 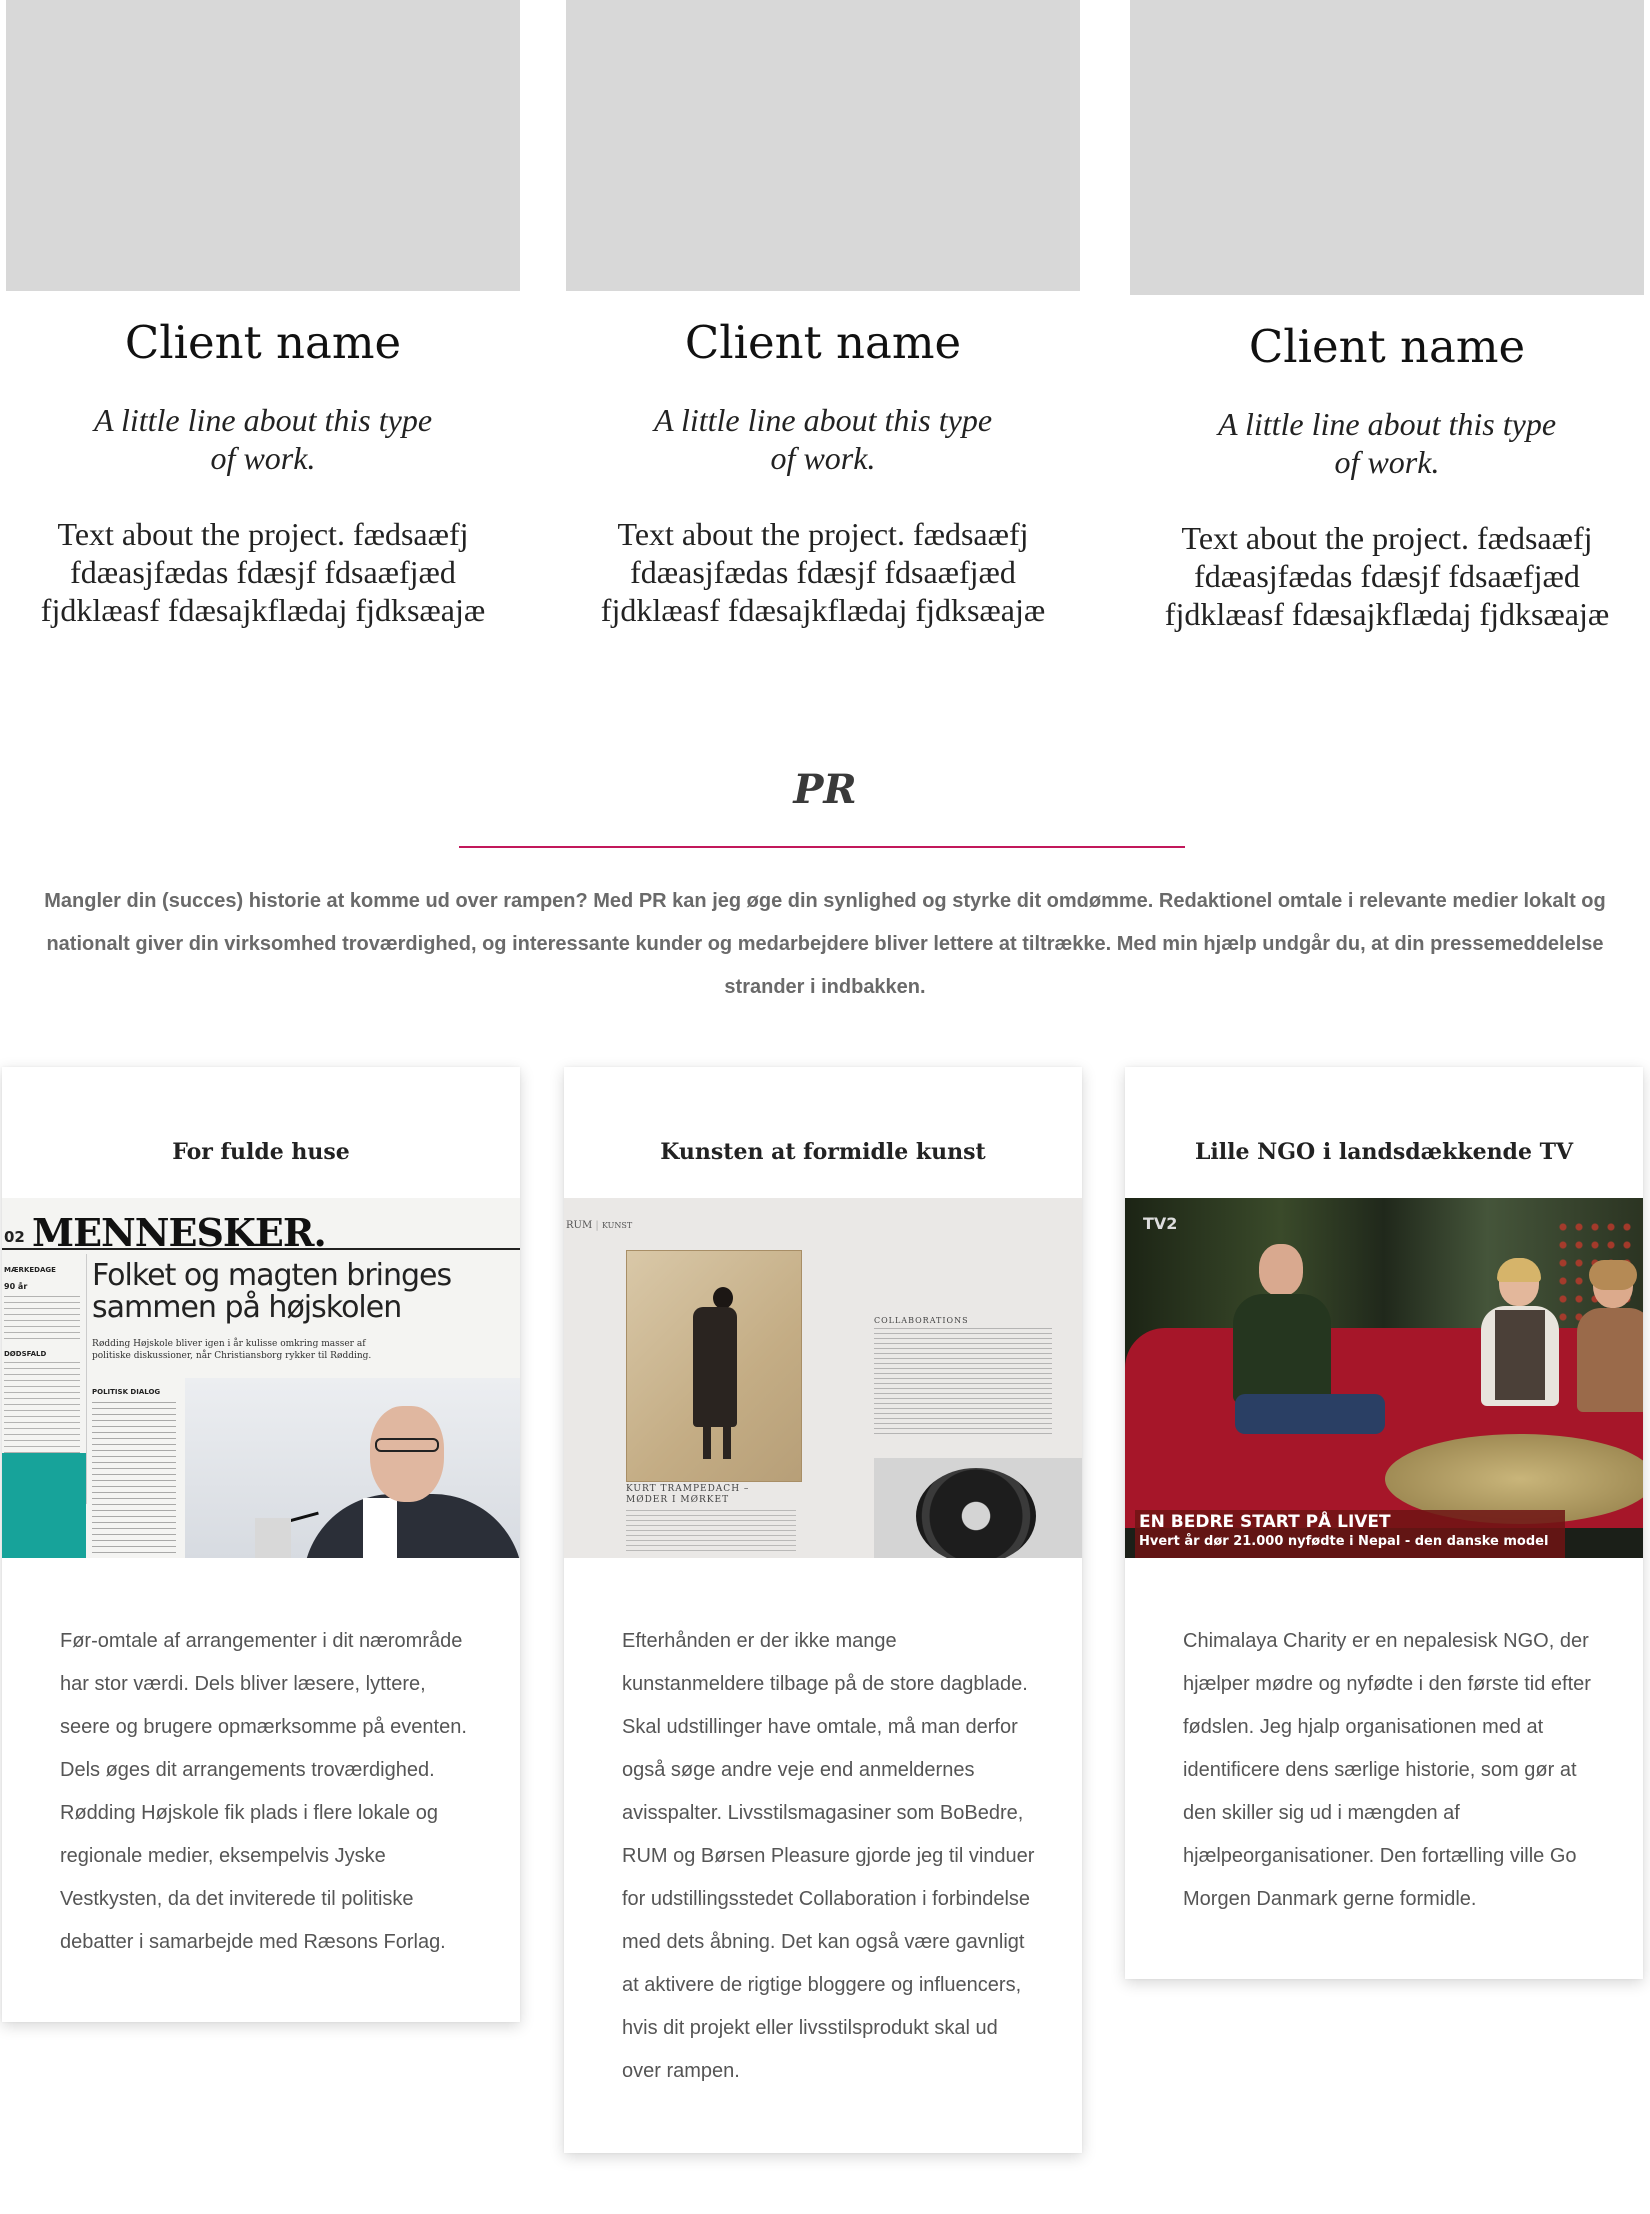 I want to click on pr-heading: PR, so click(x=825, y=789).